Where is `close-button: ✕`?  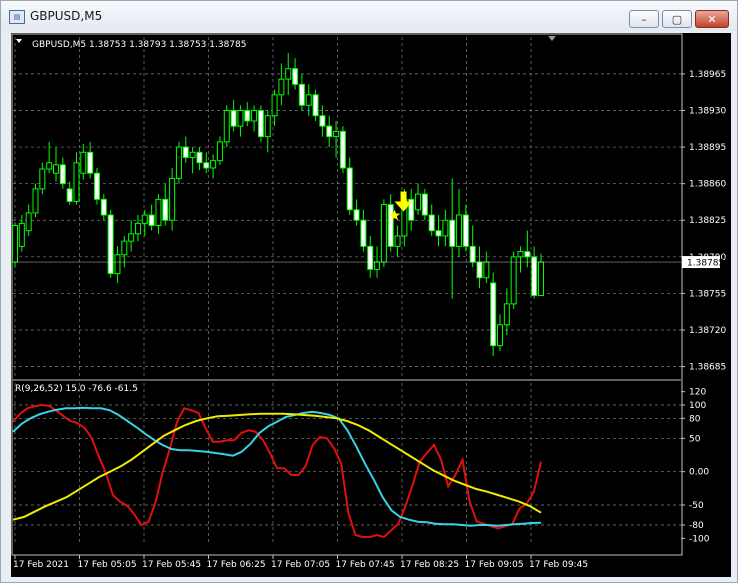
close-button: ✕ is located at coordinates (712, 19).